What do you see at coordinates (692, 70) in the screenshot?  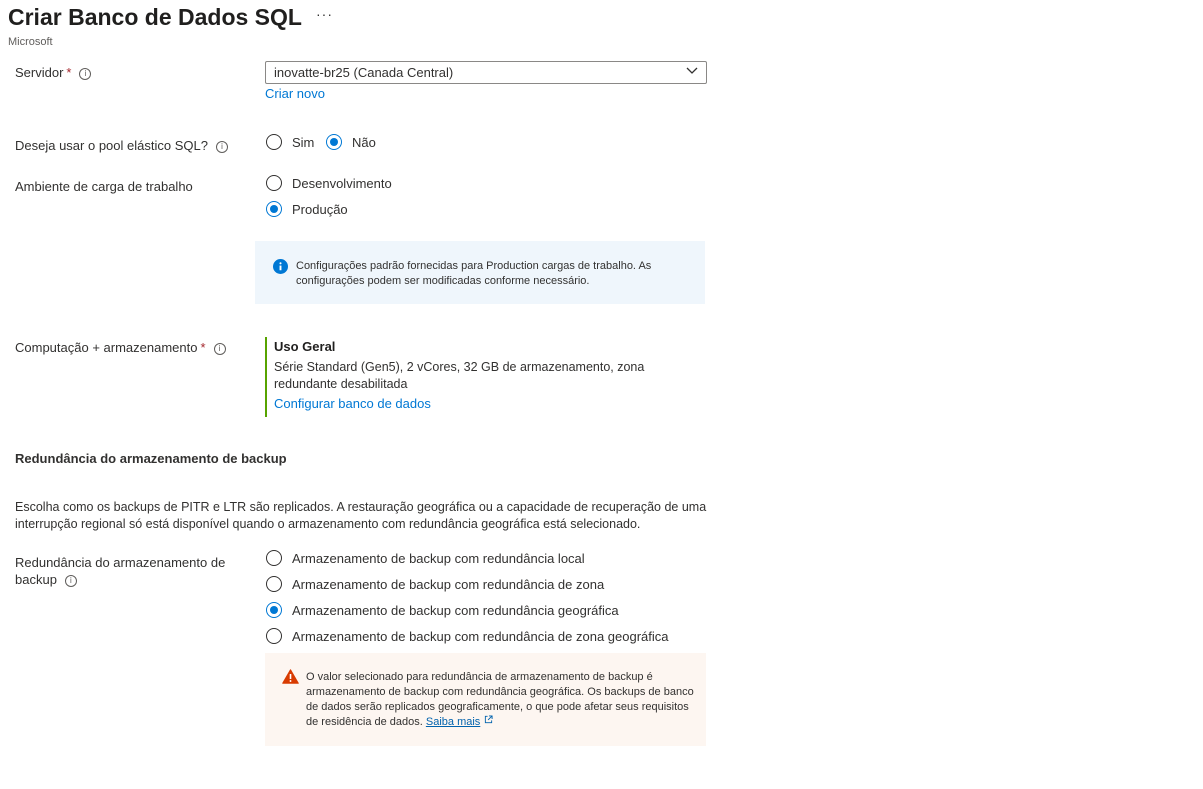 I see `chevron-down-icon` at bounding box center [692, 70].